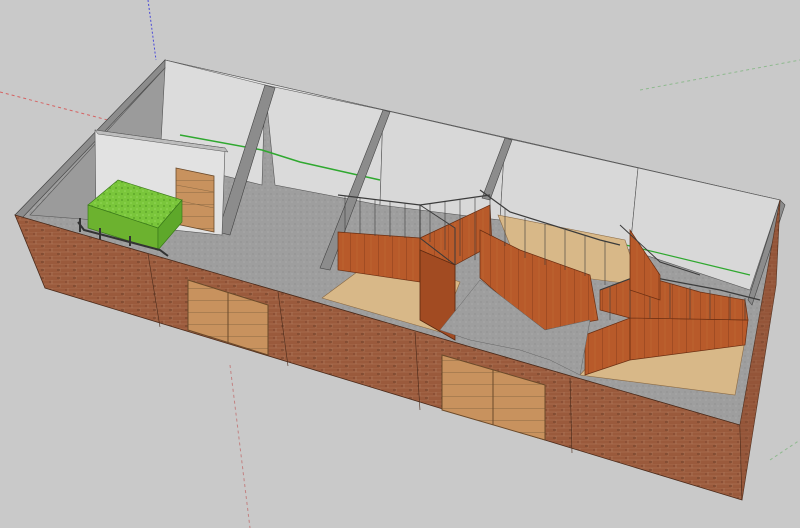  What do you see at coordinates (240, 446) in the screenshot?
I see `red-axis-ext` at bounding box center [240, 446].